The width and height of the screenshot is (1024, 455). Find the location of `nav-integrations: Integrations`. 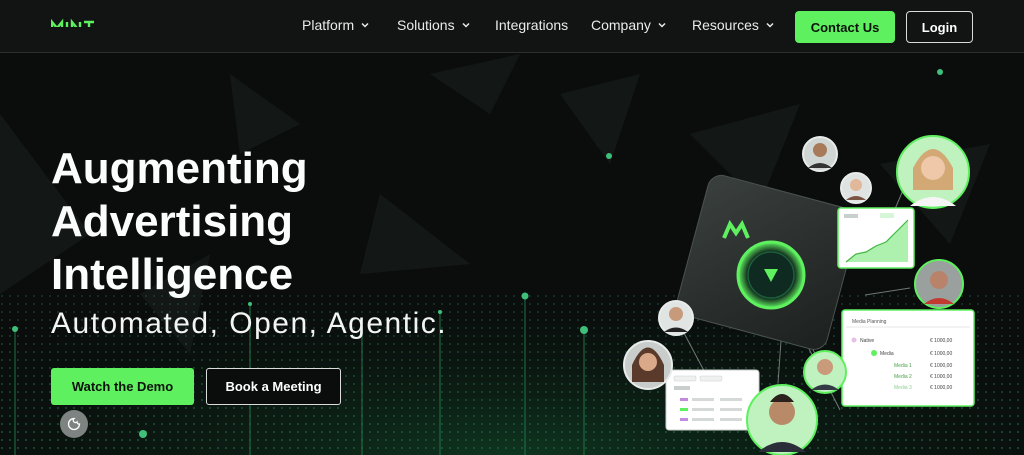

nav-integrations: Integrations is located at coordinates (531, 25).